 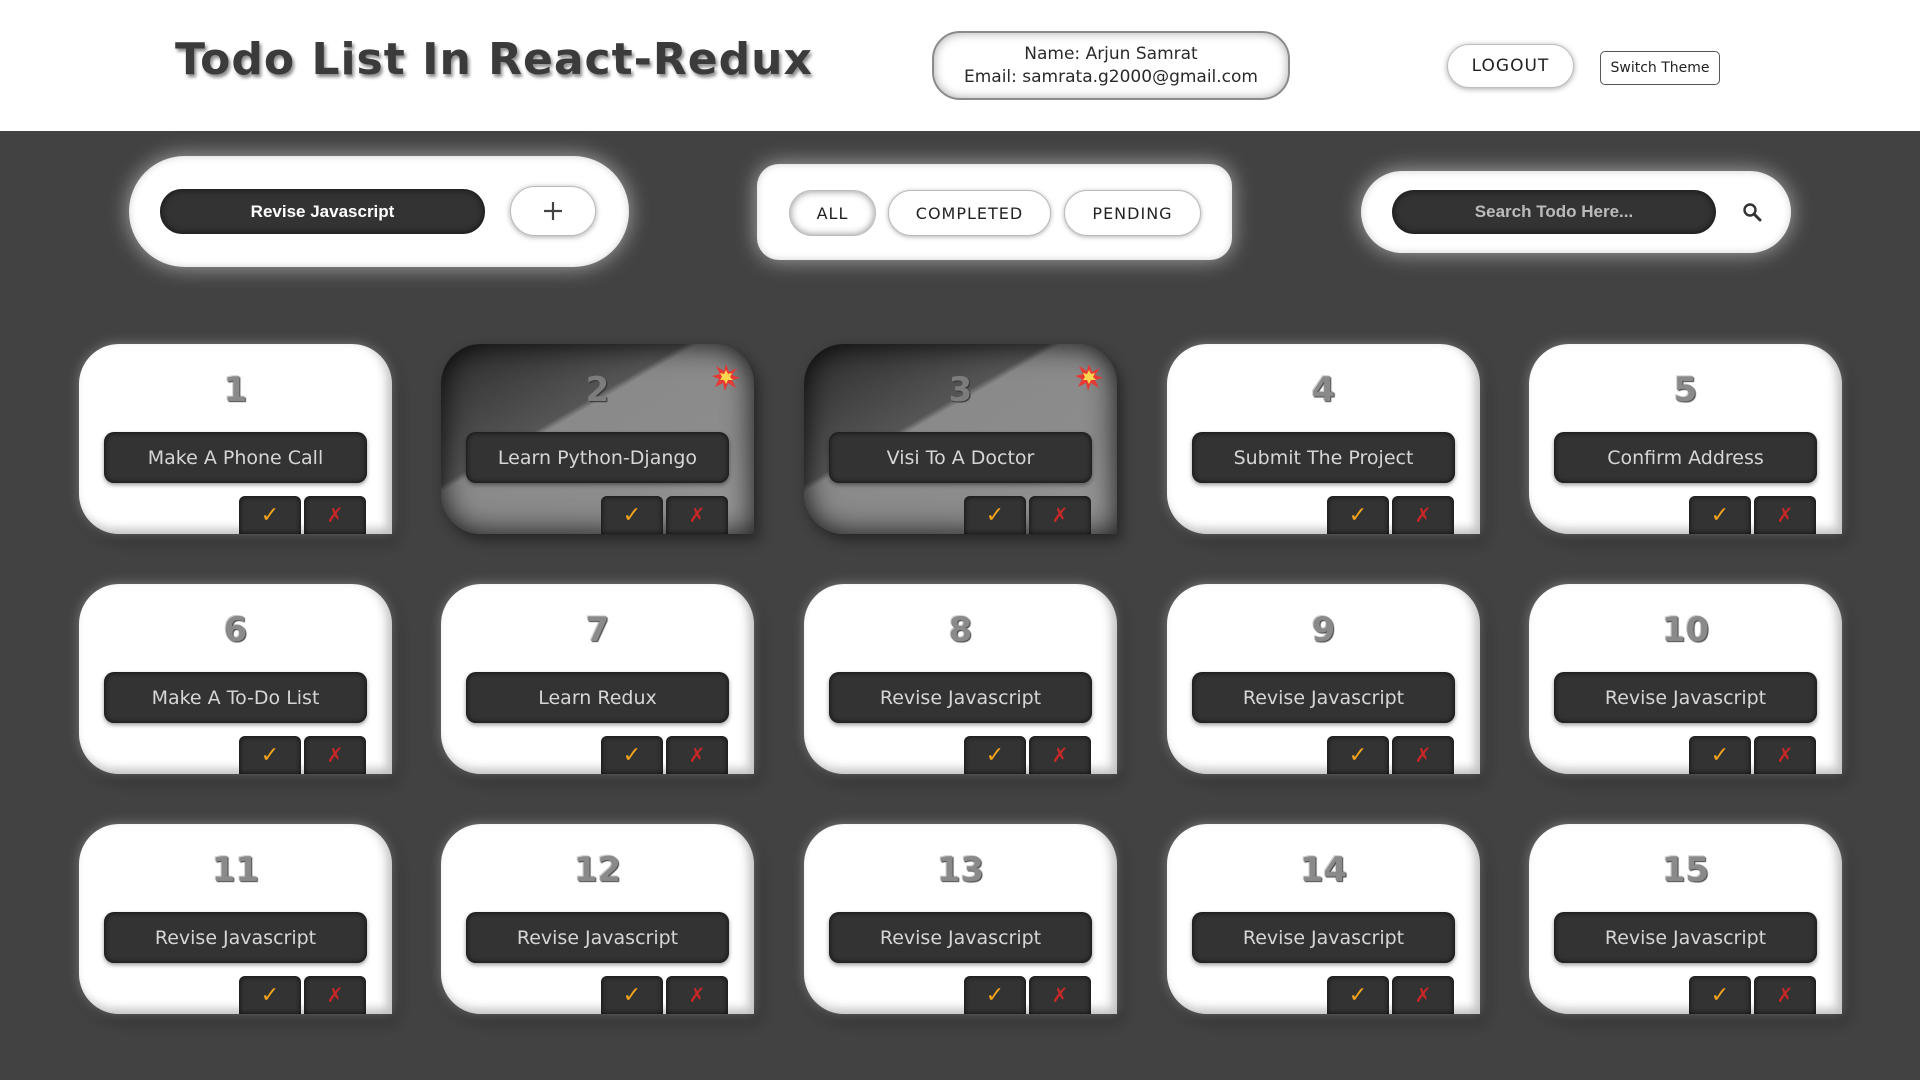 I want to click on add-todo-button, so click(x=553, y=211).